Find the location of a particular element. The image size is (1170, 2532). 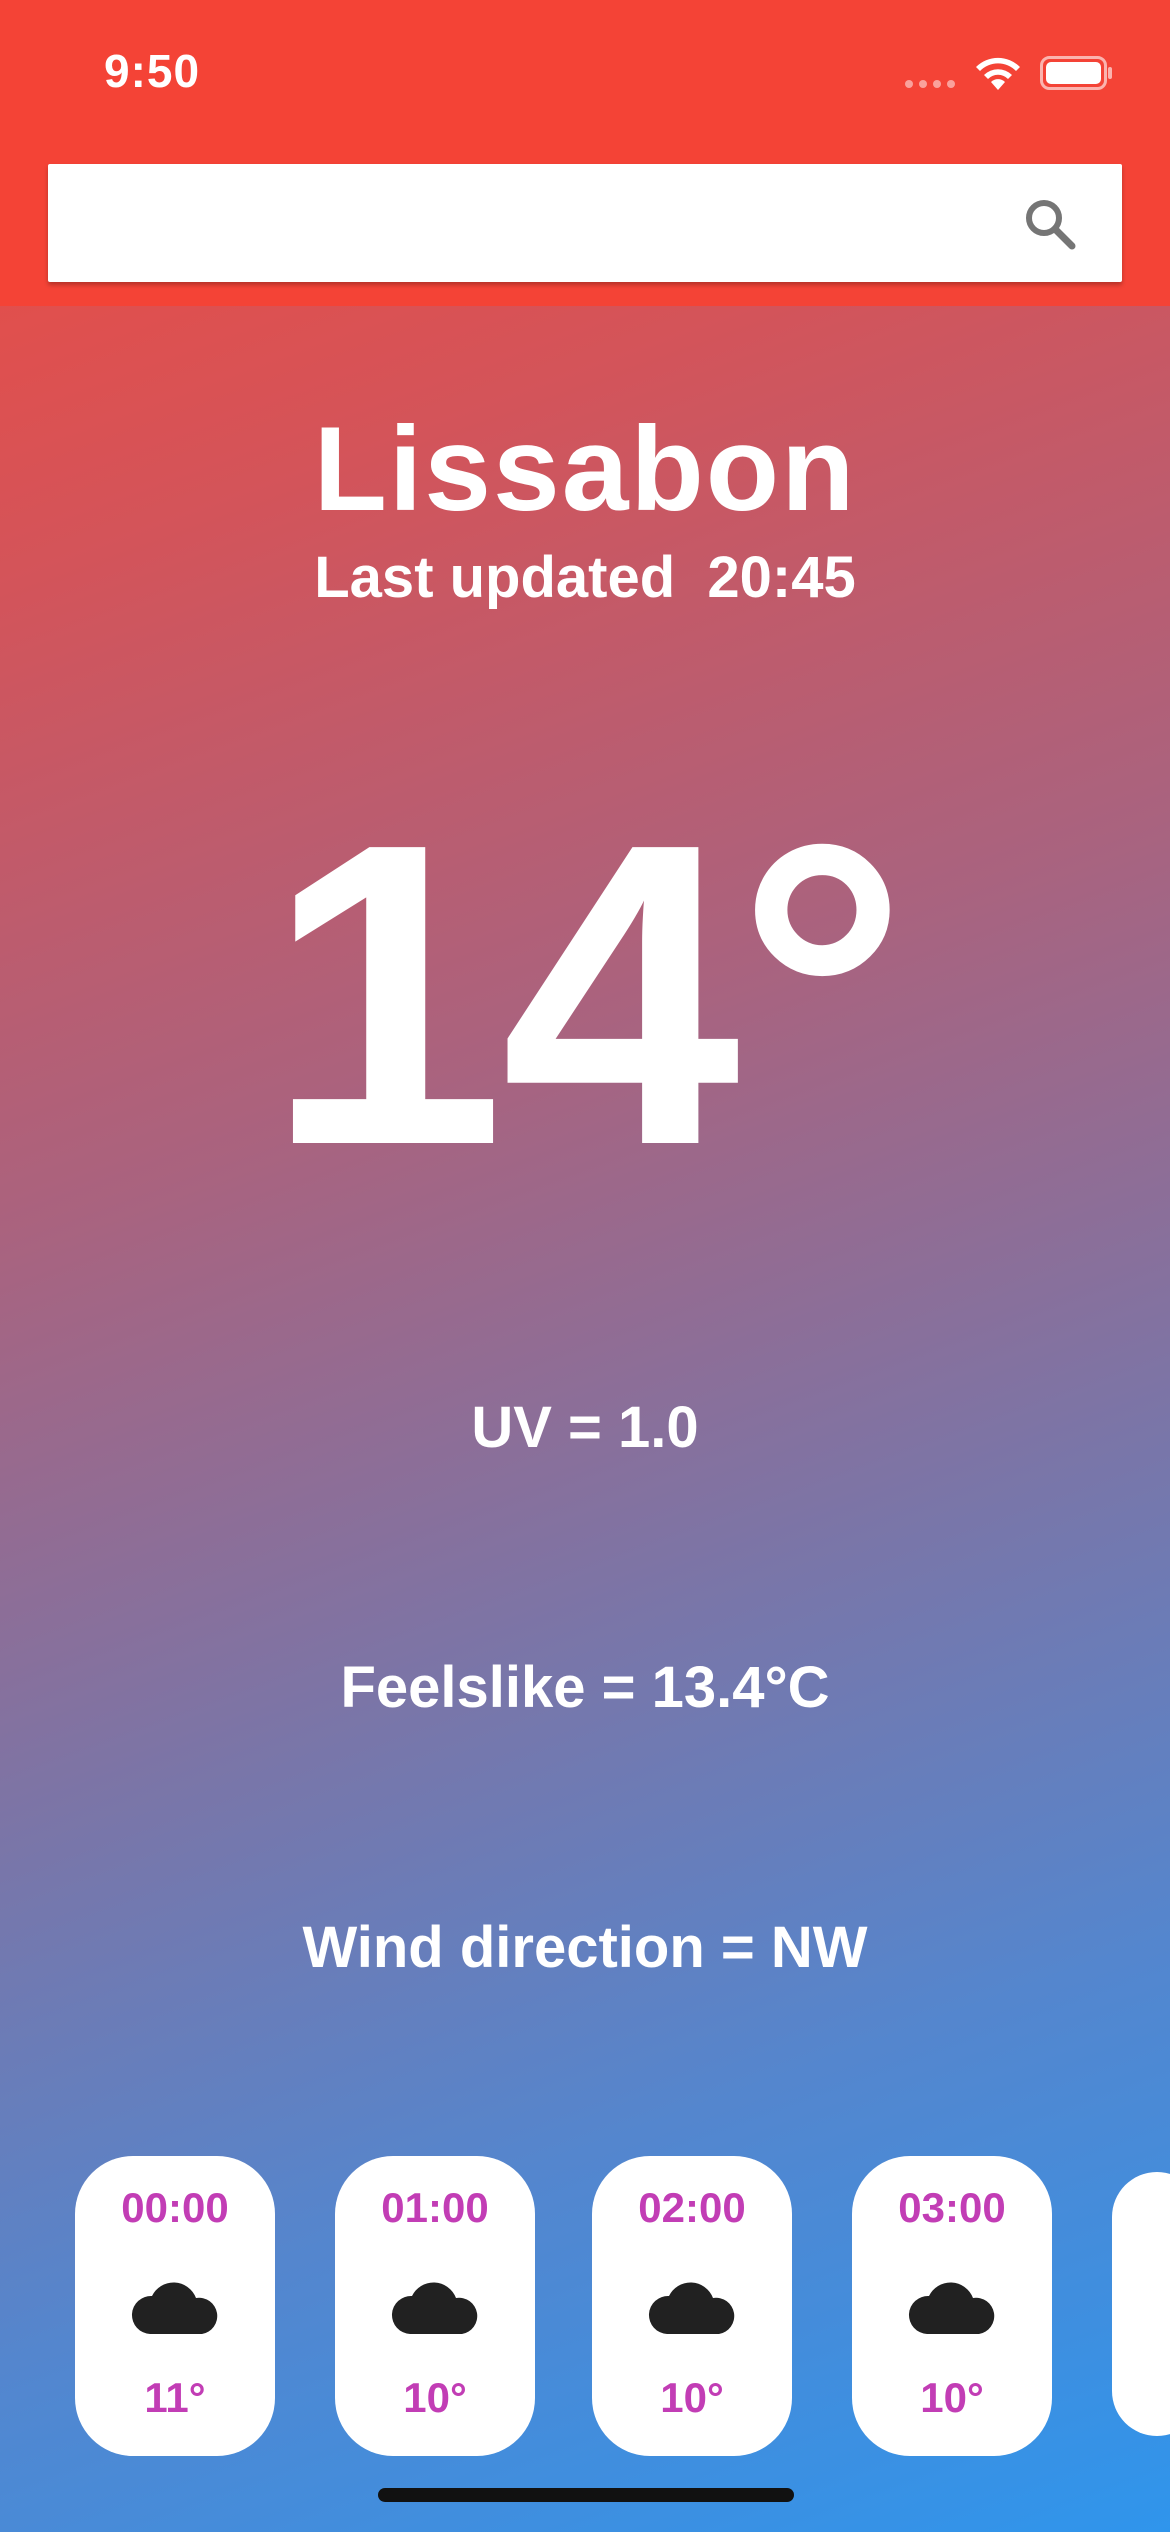

hour-time: 00:00 is located at coordinates (175, 2207).